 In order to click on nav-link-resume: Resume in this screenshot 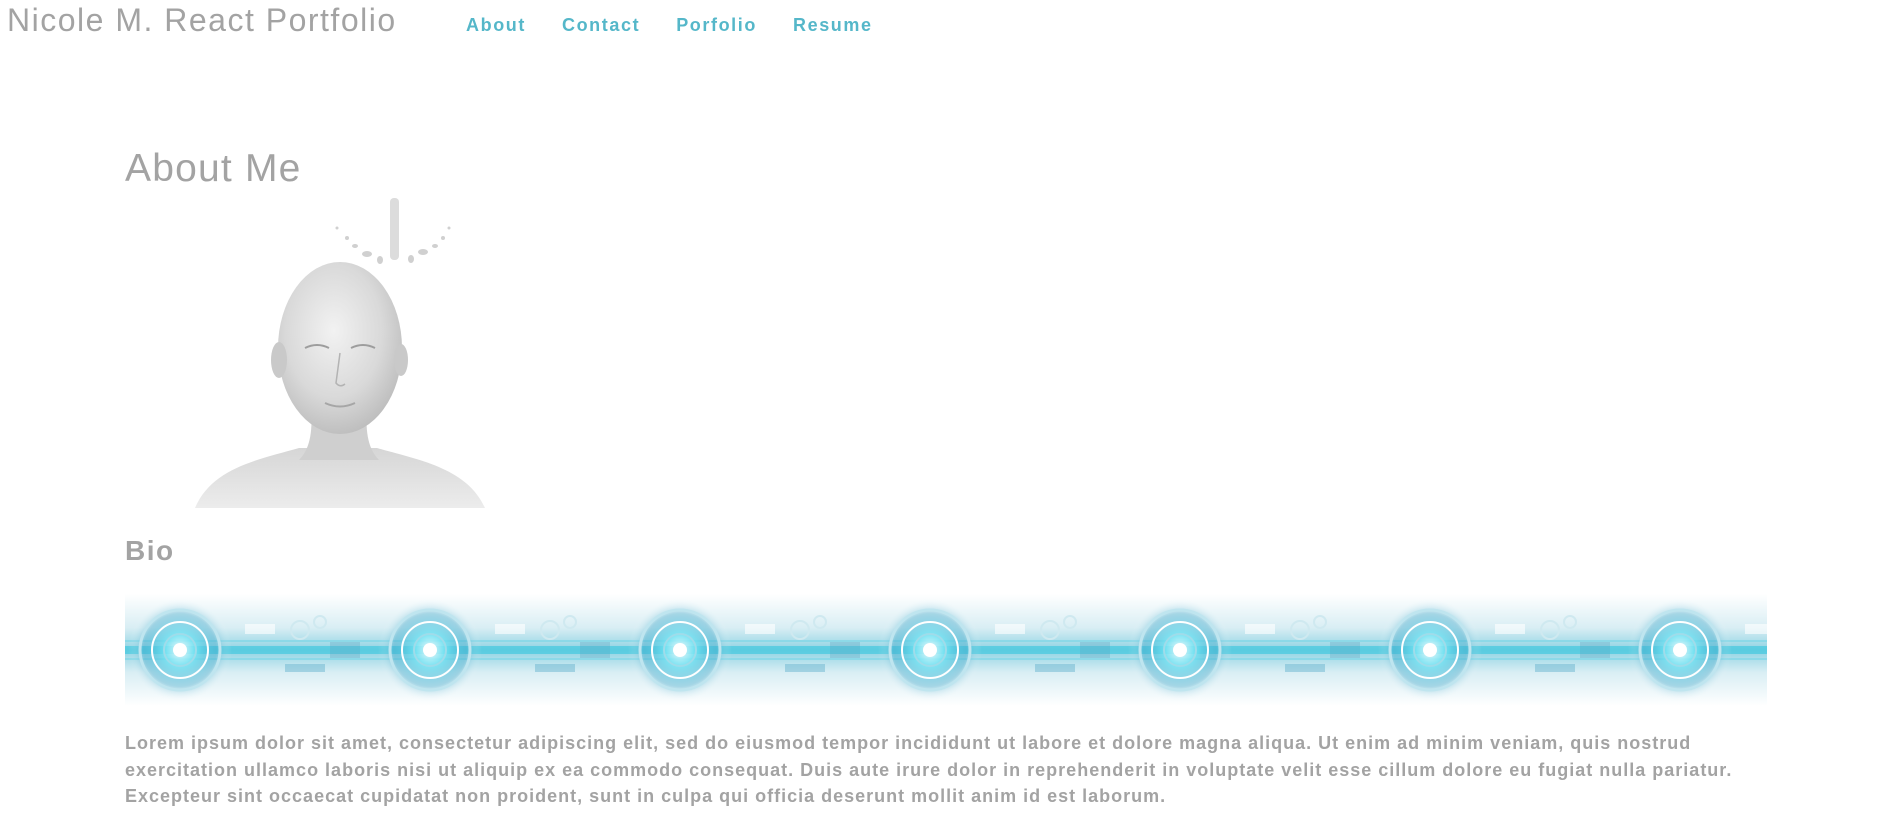, I will do `click(833, 25)`.